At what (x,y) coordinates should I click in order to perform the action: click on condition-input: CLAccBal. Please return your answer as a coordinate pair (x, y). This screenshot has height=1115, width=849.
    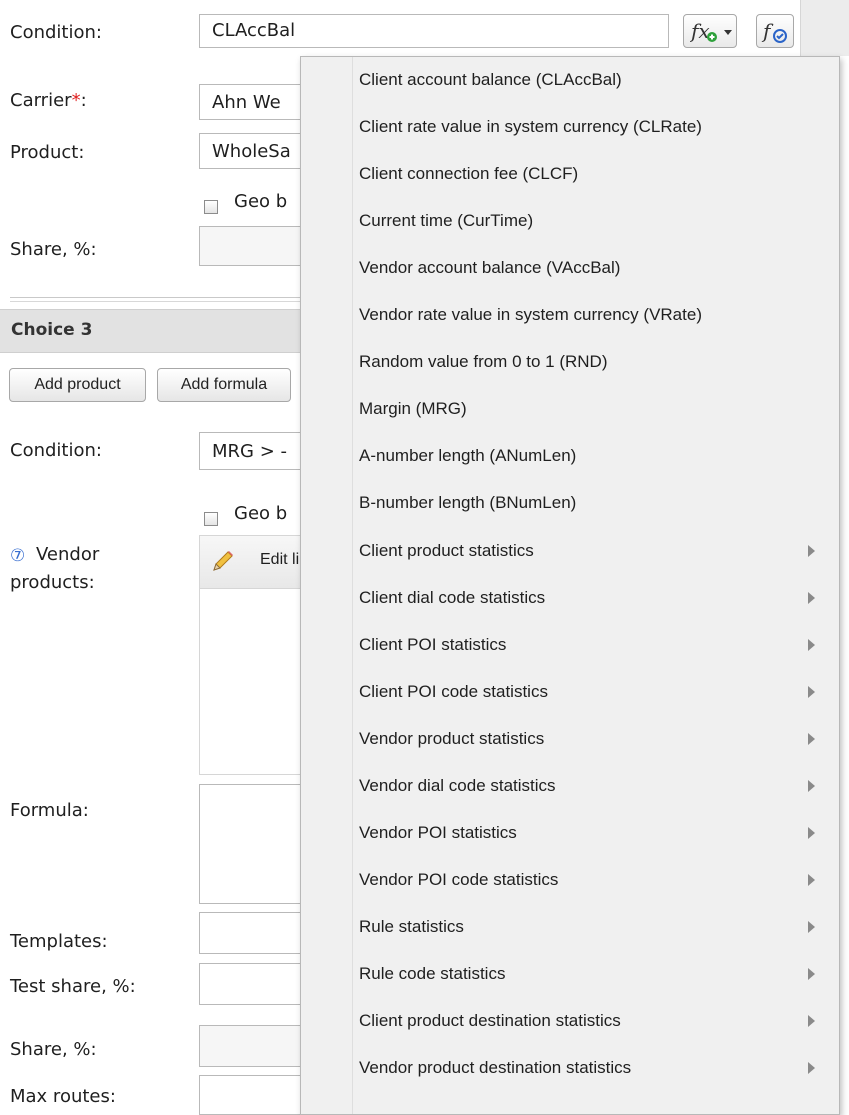
    Looking at the image, I should click on (434, 31).